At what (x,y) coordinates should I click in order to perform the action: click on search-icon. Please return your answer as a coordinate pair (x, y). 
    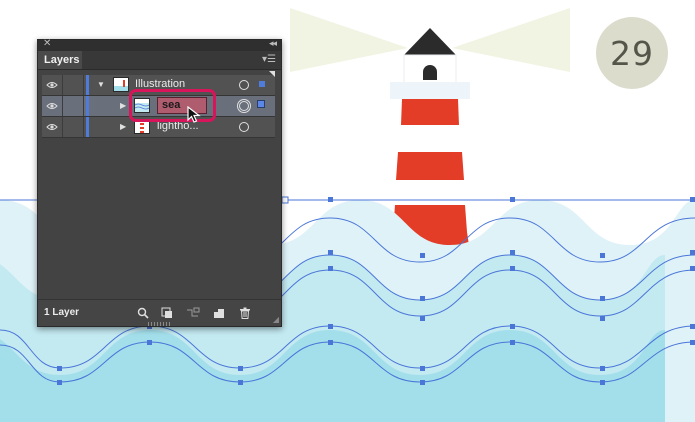
    Looking at the image, I should click on (143, 313).